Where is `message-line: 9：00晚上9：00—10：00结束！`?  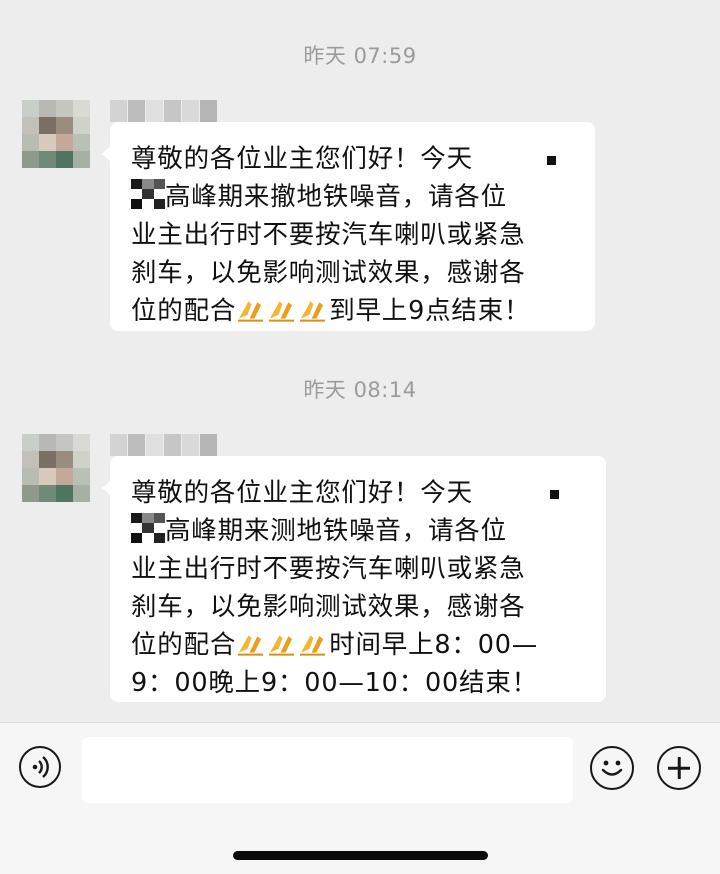 message-line: 9：00晚上9：00—10：00结束！ is located at coordinates (334, 683).